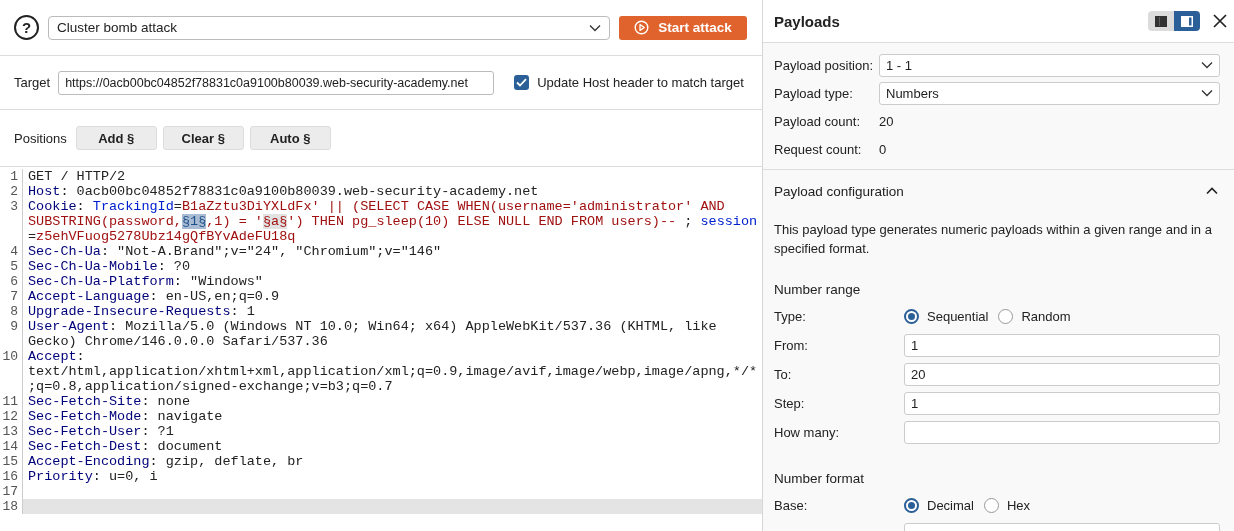 The width and height of the screenshot is (1234, 531). I want to click on line-number: 7, so click(14, 296).